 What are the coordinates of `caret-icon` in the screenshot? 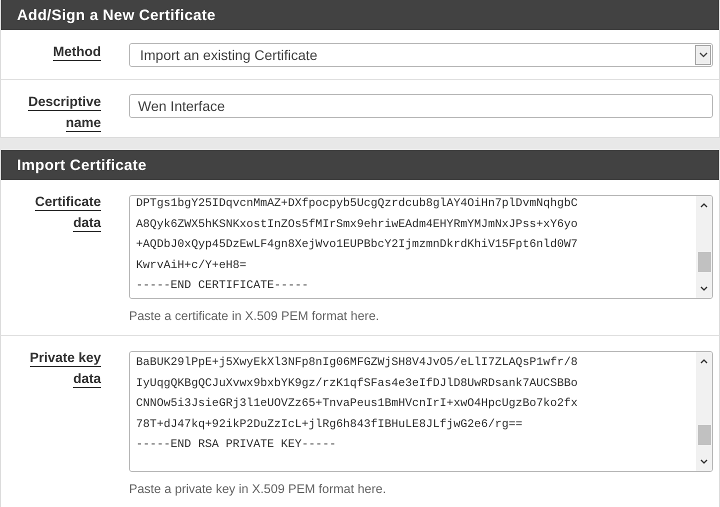 It's located at (703, 55).